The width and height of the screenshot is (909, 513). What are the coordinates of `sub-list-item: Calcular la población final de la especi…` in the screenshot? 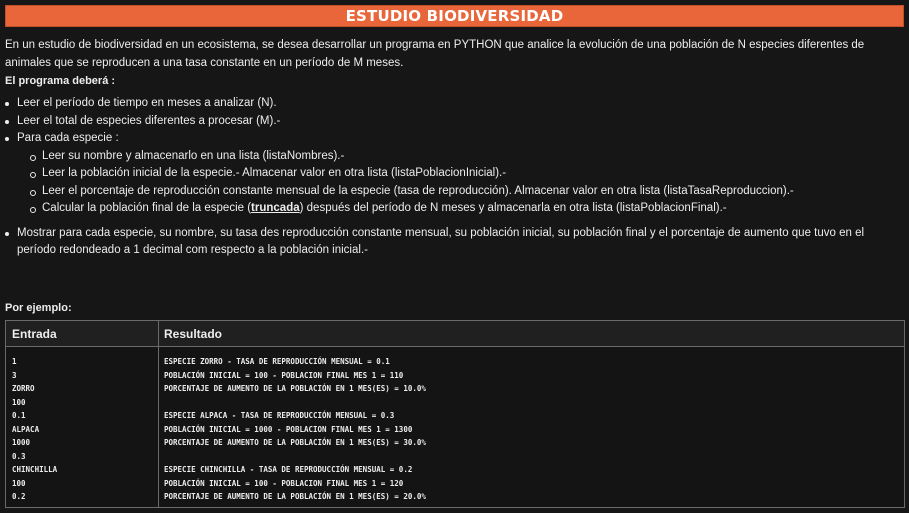 It's located at (458, 209).